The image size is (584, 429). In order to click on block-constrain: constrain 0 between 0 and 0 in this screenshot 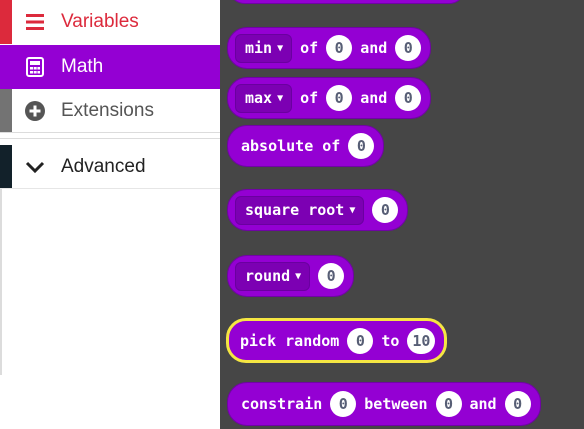, I will do `click(384, 404)`.